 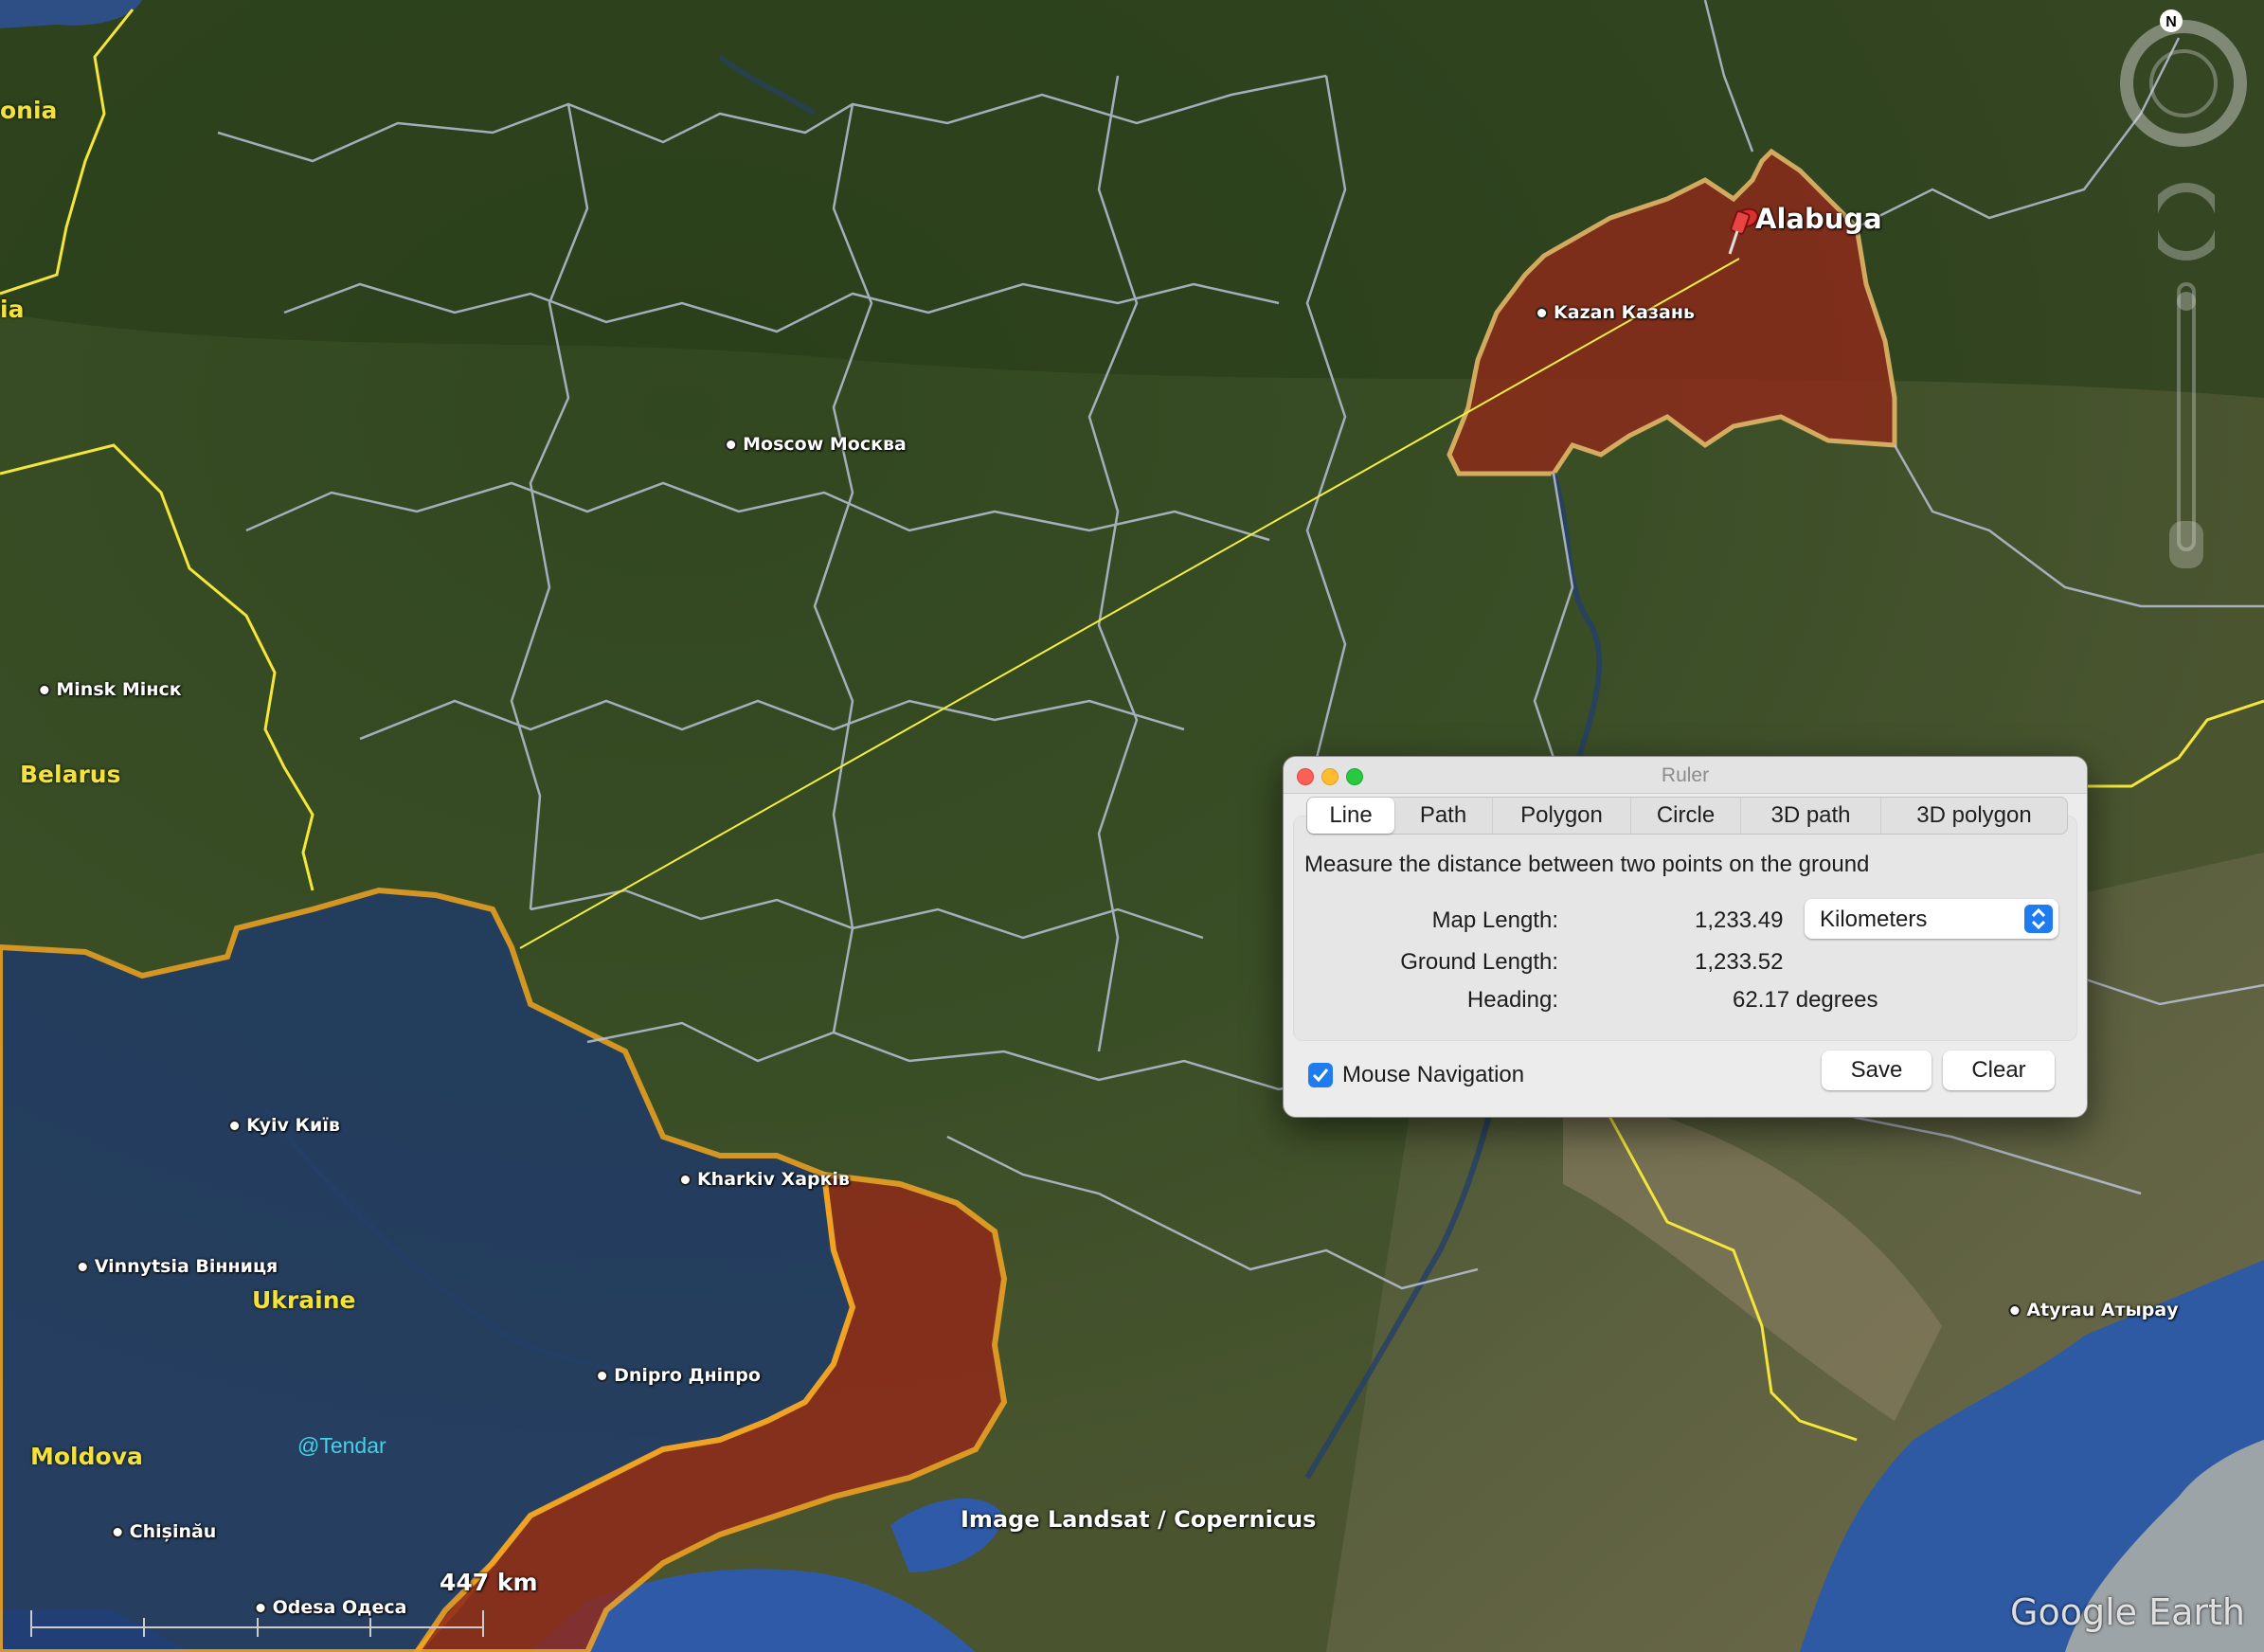 I want to click on watermark-text: @Tendar, so click(x=341, y=1445).